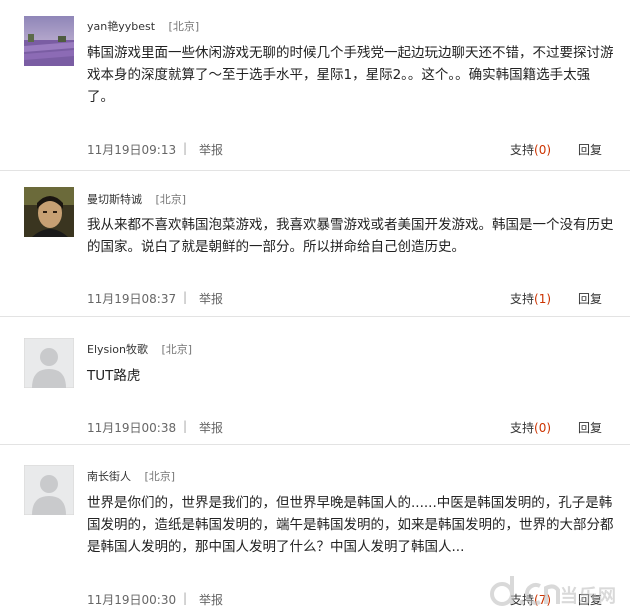 This screenshot has height=616, width=630. I want to click on username: yan艳yybest, so click(121, 26).